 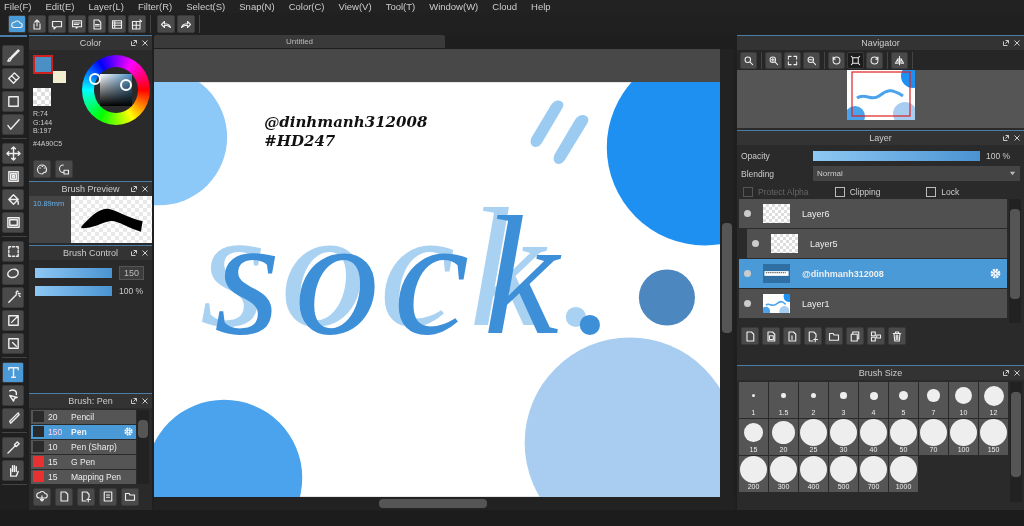 What do you see at coordinates (880, 192) in the screenshot?
I see `checkbox: Clipping` at bounding box center [880, 192].